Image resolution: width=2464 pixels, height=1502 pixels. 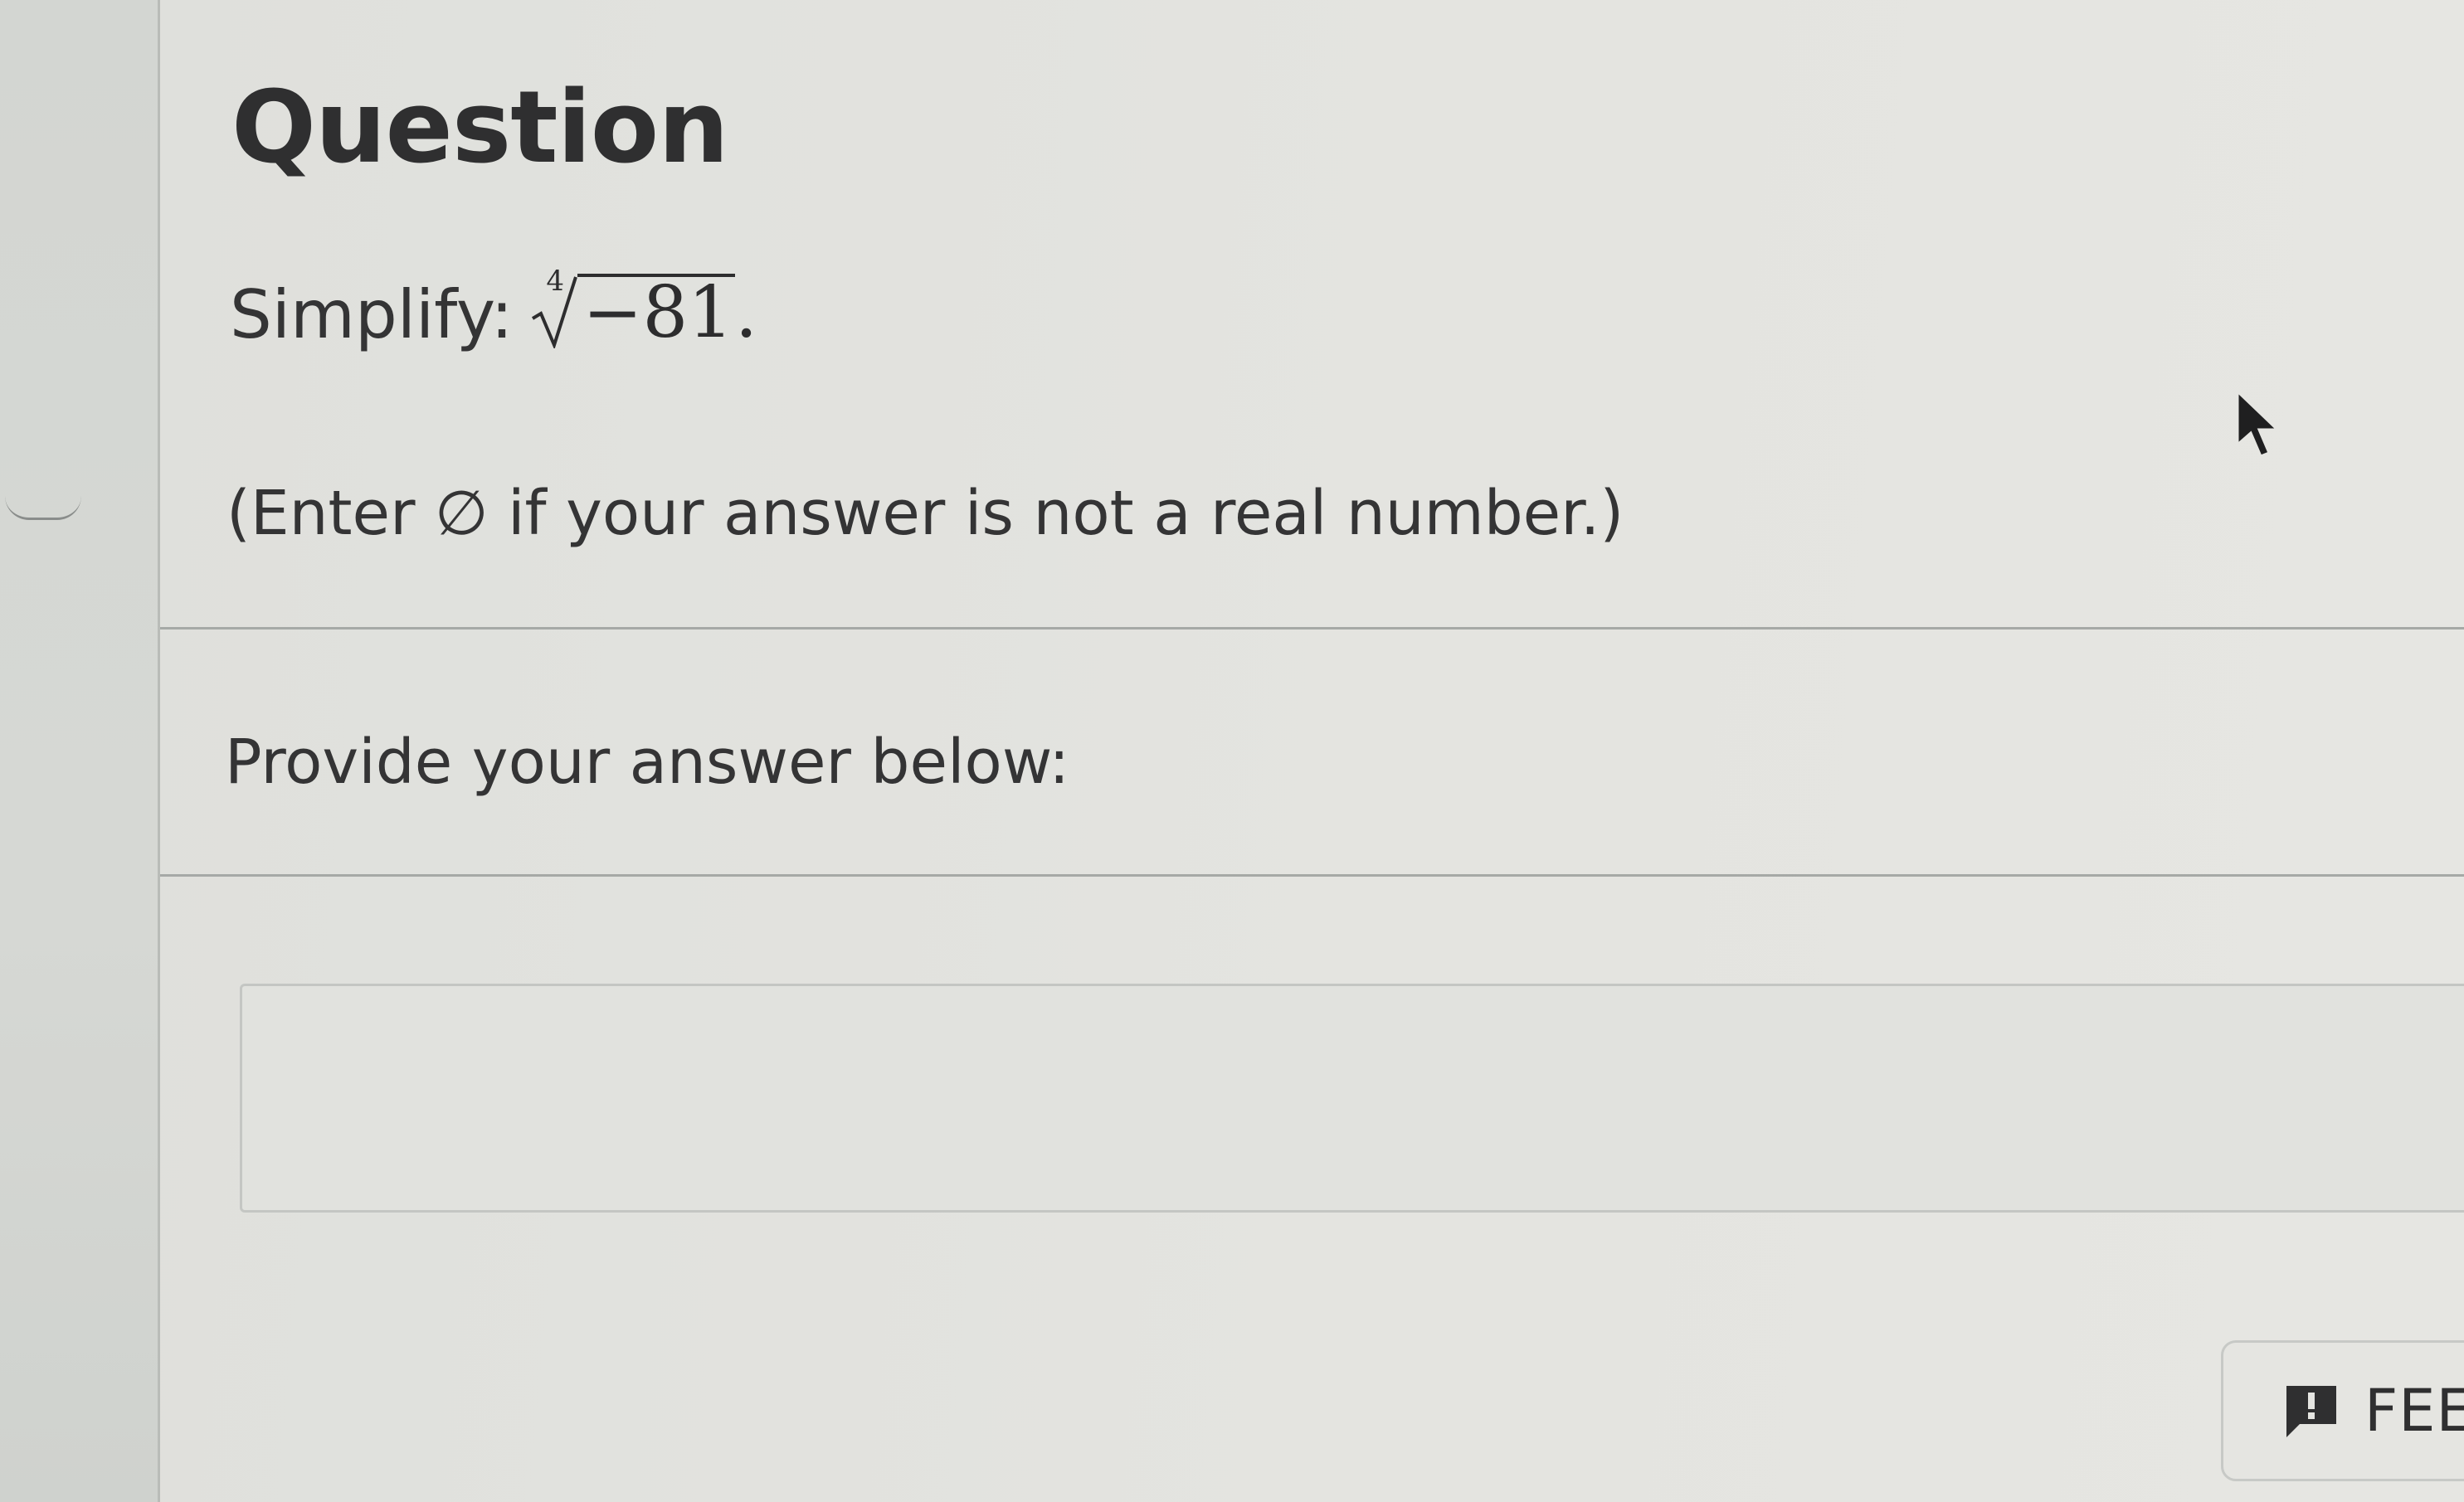 I want to click on radicand: −81, so click(x=656, y=311).